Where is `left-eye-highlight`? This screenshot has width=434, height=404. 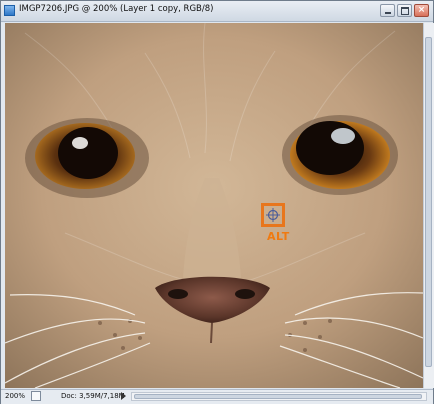
left-eye-highlight is located at coordinates (80, 143).